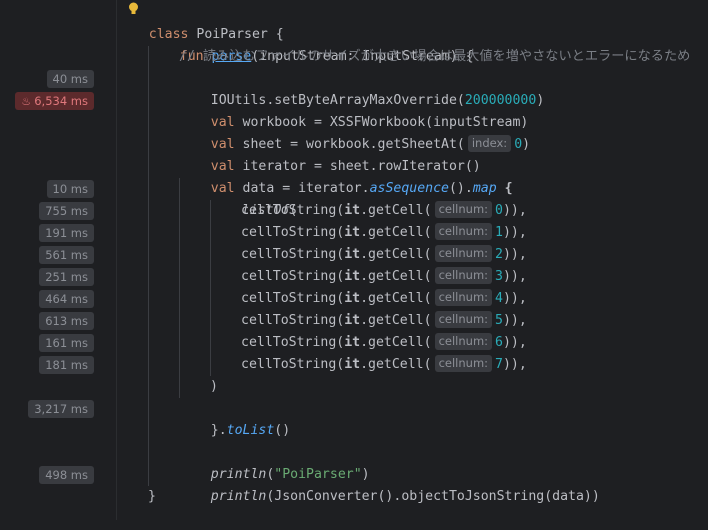 The image size is (708, 530). I want to click on code-comment: // 読み込むファイルのサイズが大きい場合は最大値を増やさないとエラーになるため, so click(435, 56).